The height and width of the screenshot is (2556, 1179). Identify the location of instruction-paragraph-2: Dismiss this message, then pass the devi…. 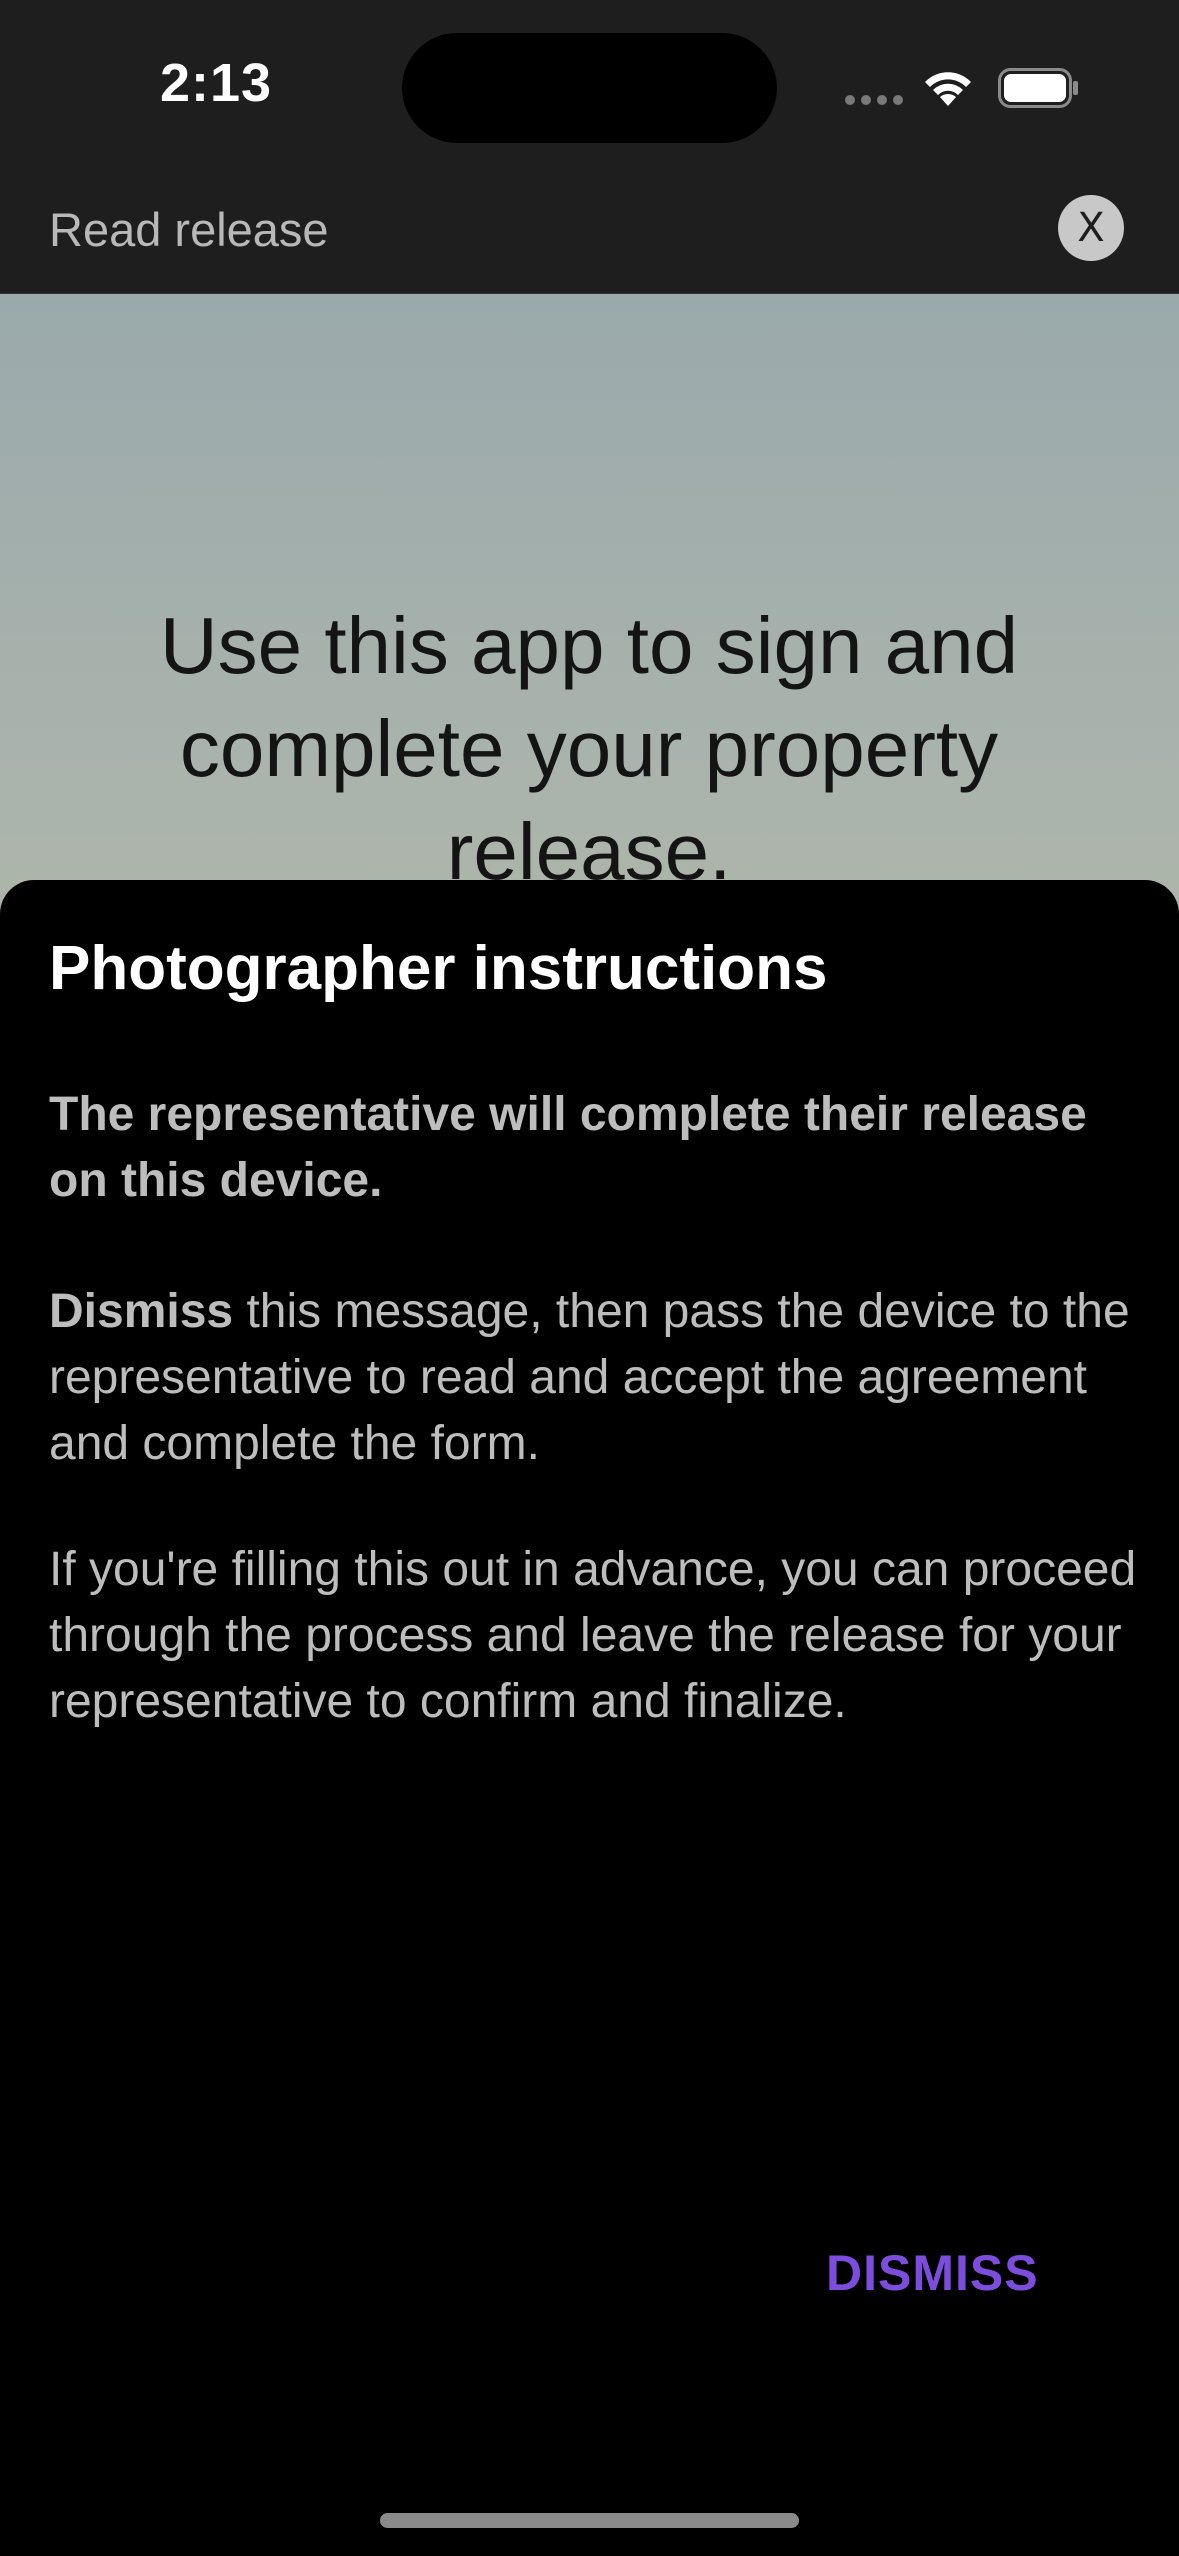
(594, 1378).